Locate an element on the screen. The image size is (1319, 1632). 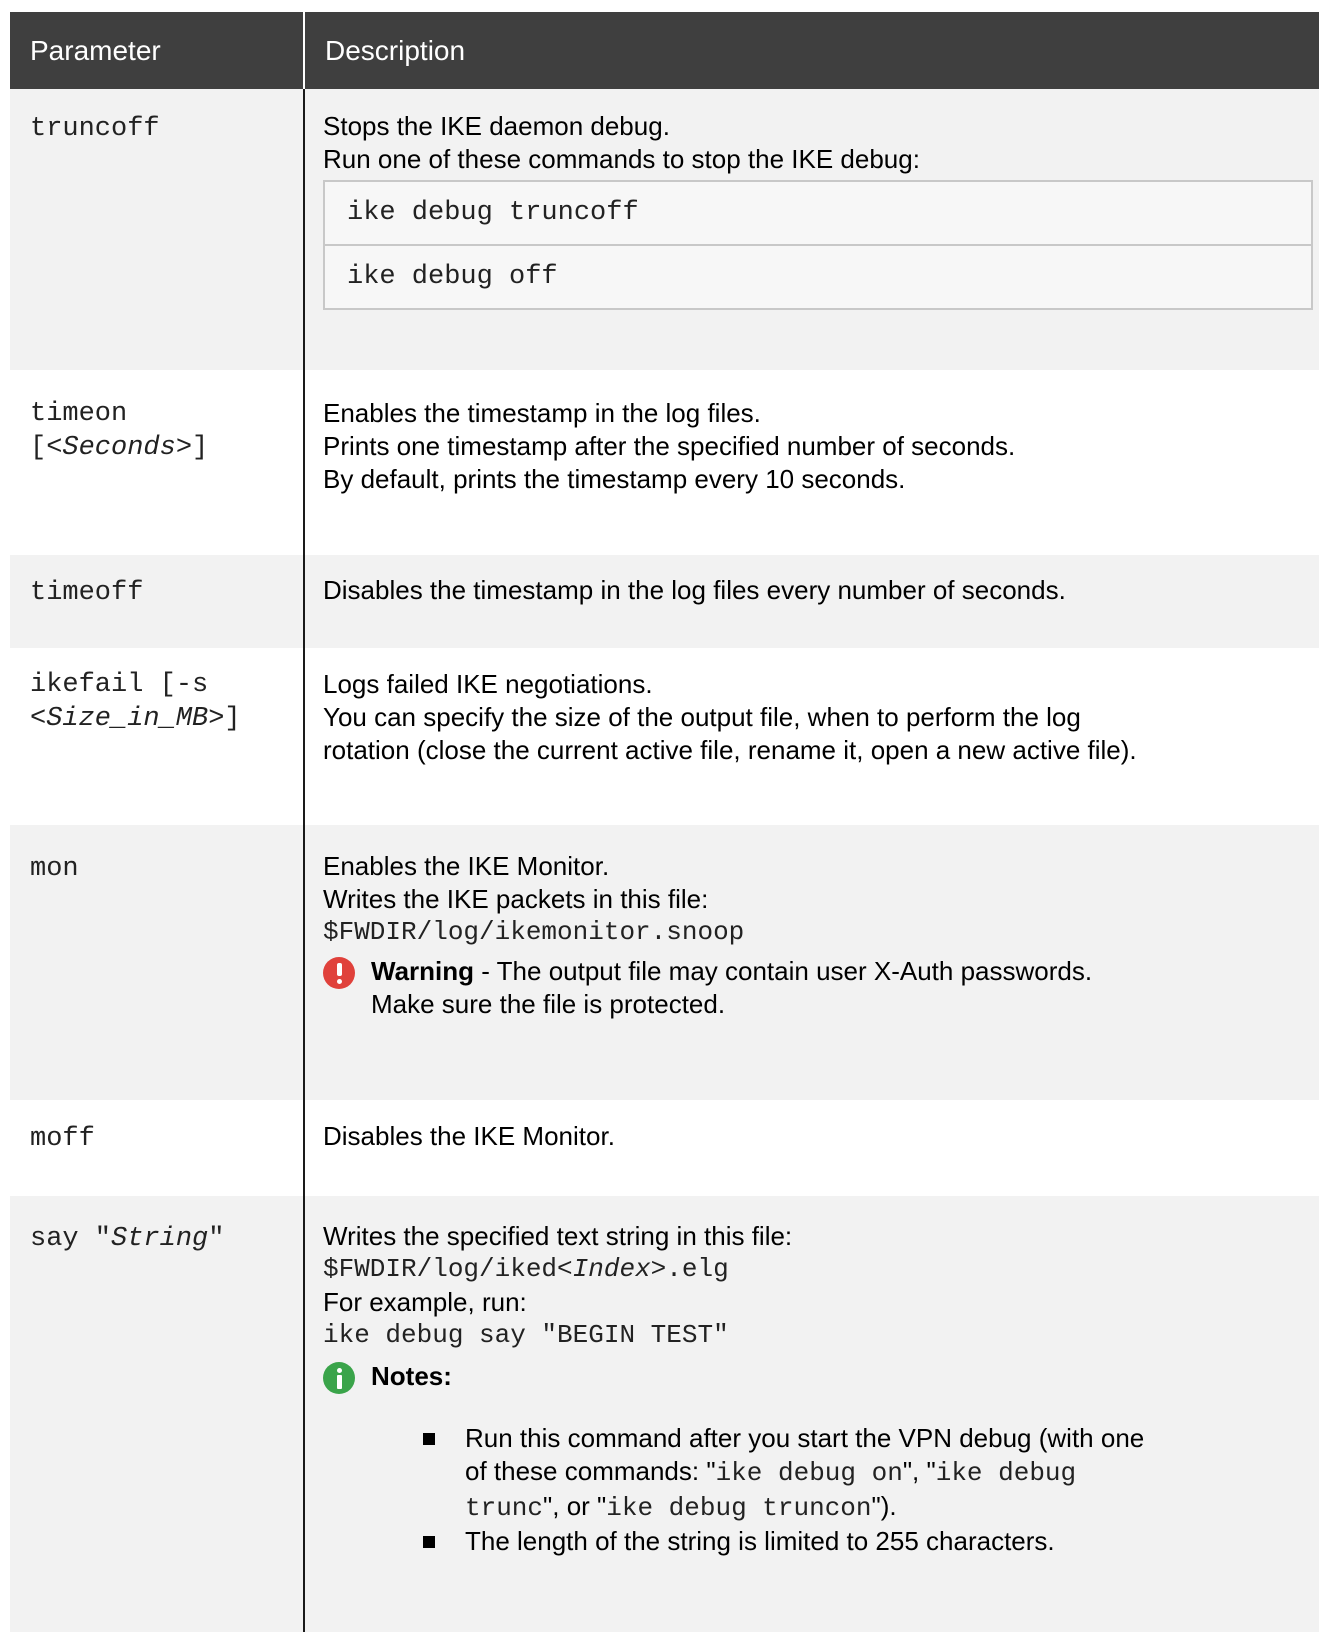
param-cell: mon is located at coordinates (157, 962).